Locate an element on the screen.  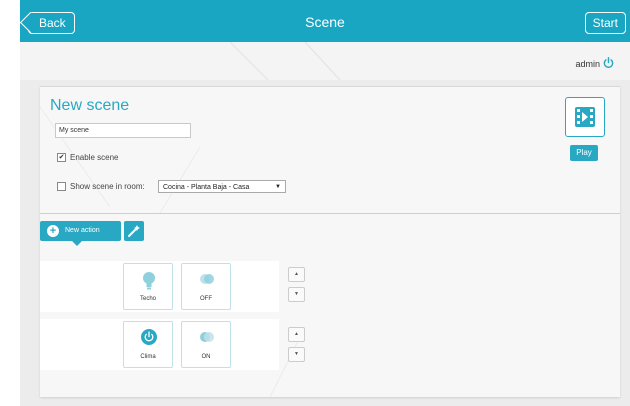
power-icon is located at coordinates (608, 63).